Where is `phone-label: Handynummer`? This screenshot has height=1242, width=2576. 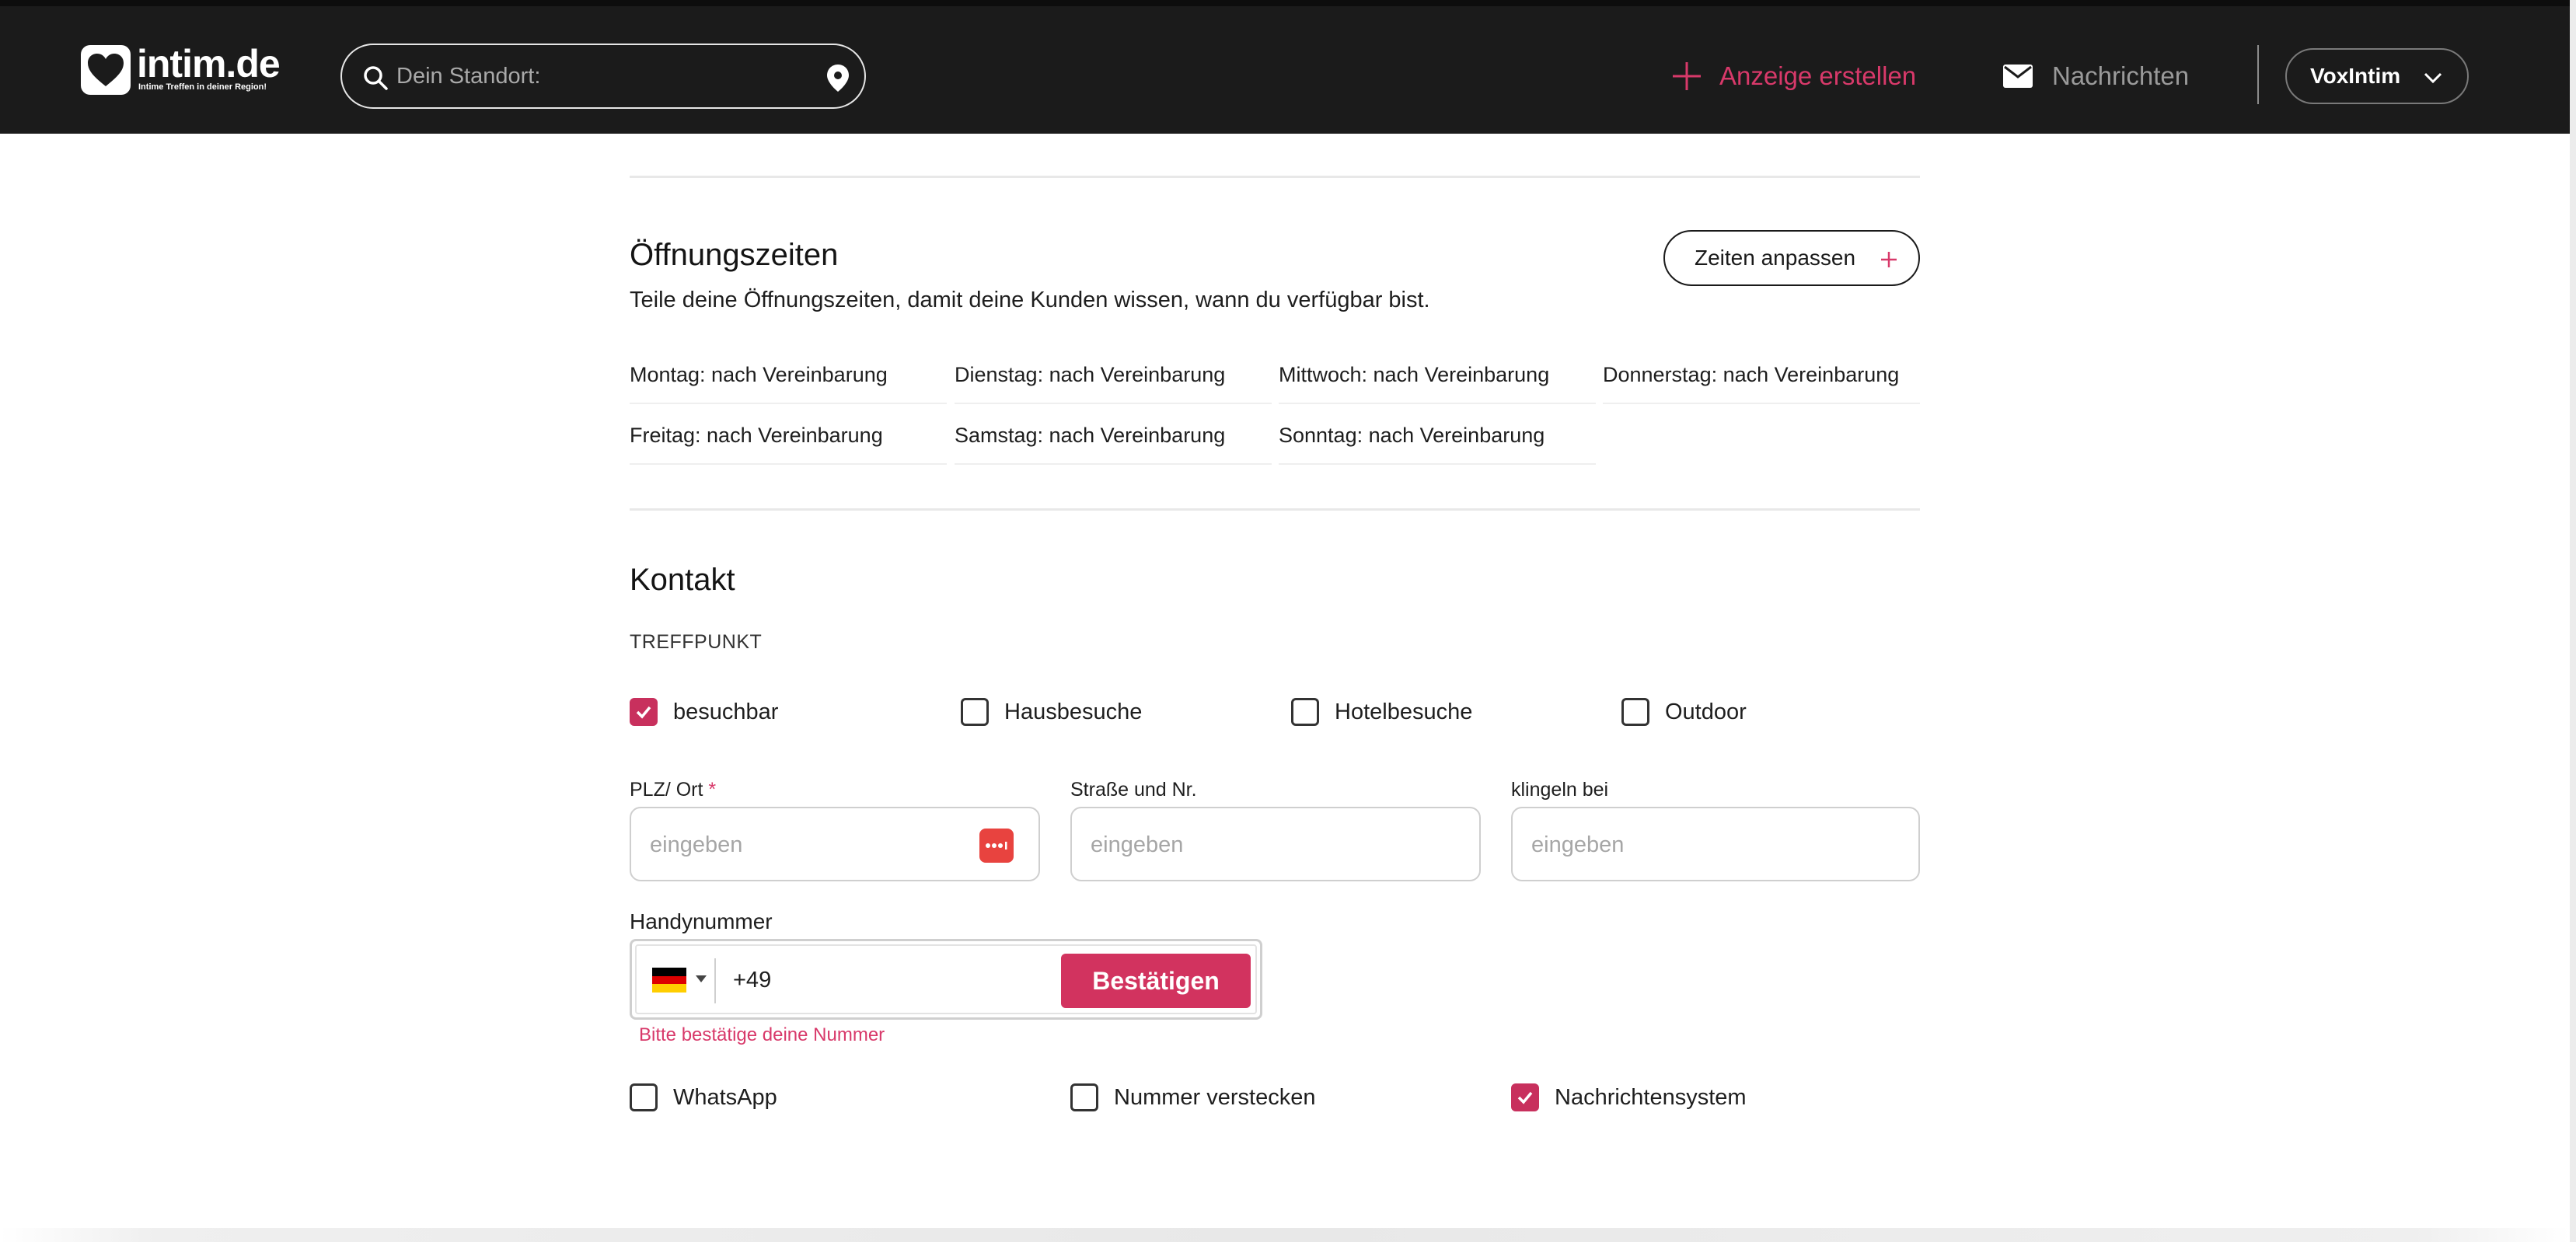
phone-label: Handynummer is located at coordinates (702, 921).